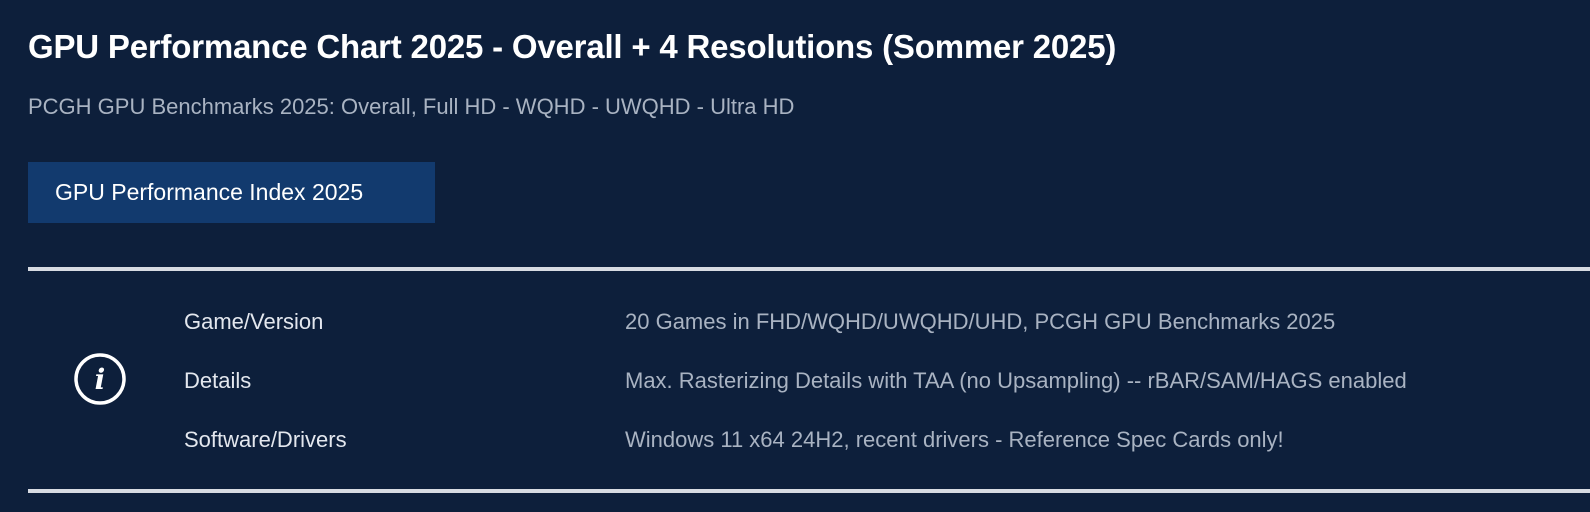  I want to click on gpu-performance-index-button: GPU Performance Index 2025, so click(231, 192).